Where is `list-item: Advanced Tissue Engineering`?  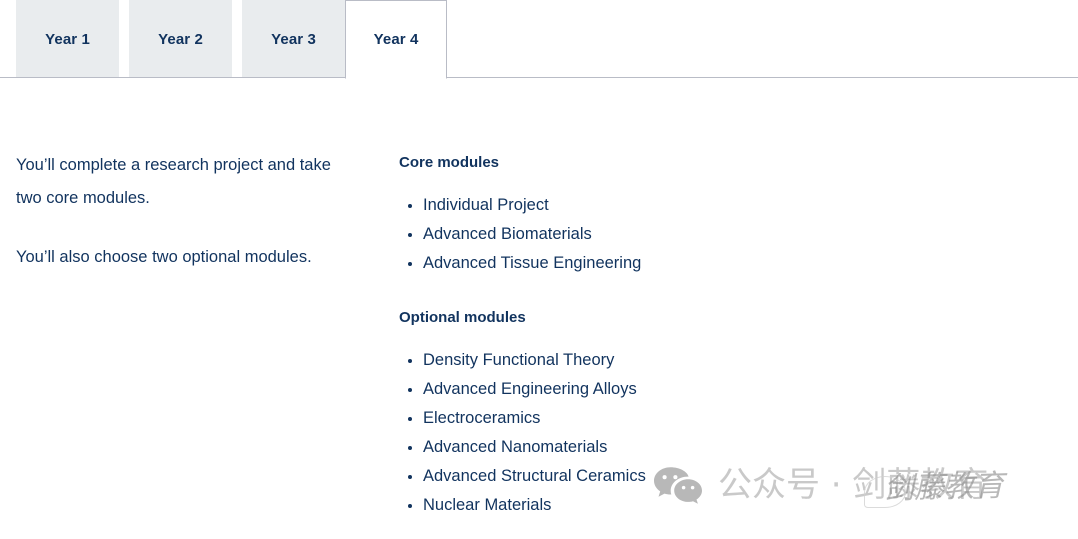
list-item: Advanced Tissue Engineering is located at coordinates (609, 263).